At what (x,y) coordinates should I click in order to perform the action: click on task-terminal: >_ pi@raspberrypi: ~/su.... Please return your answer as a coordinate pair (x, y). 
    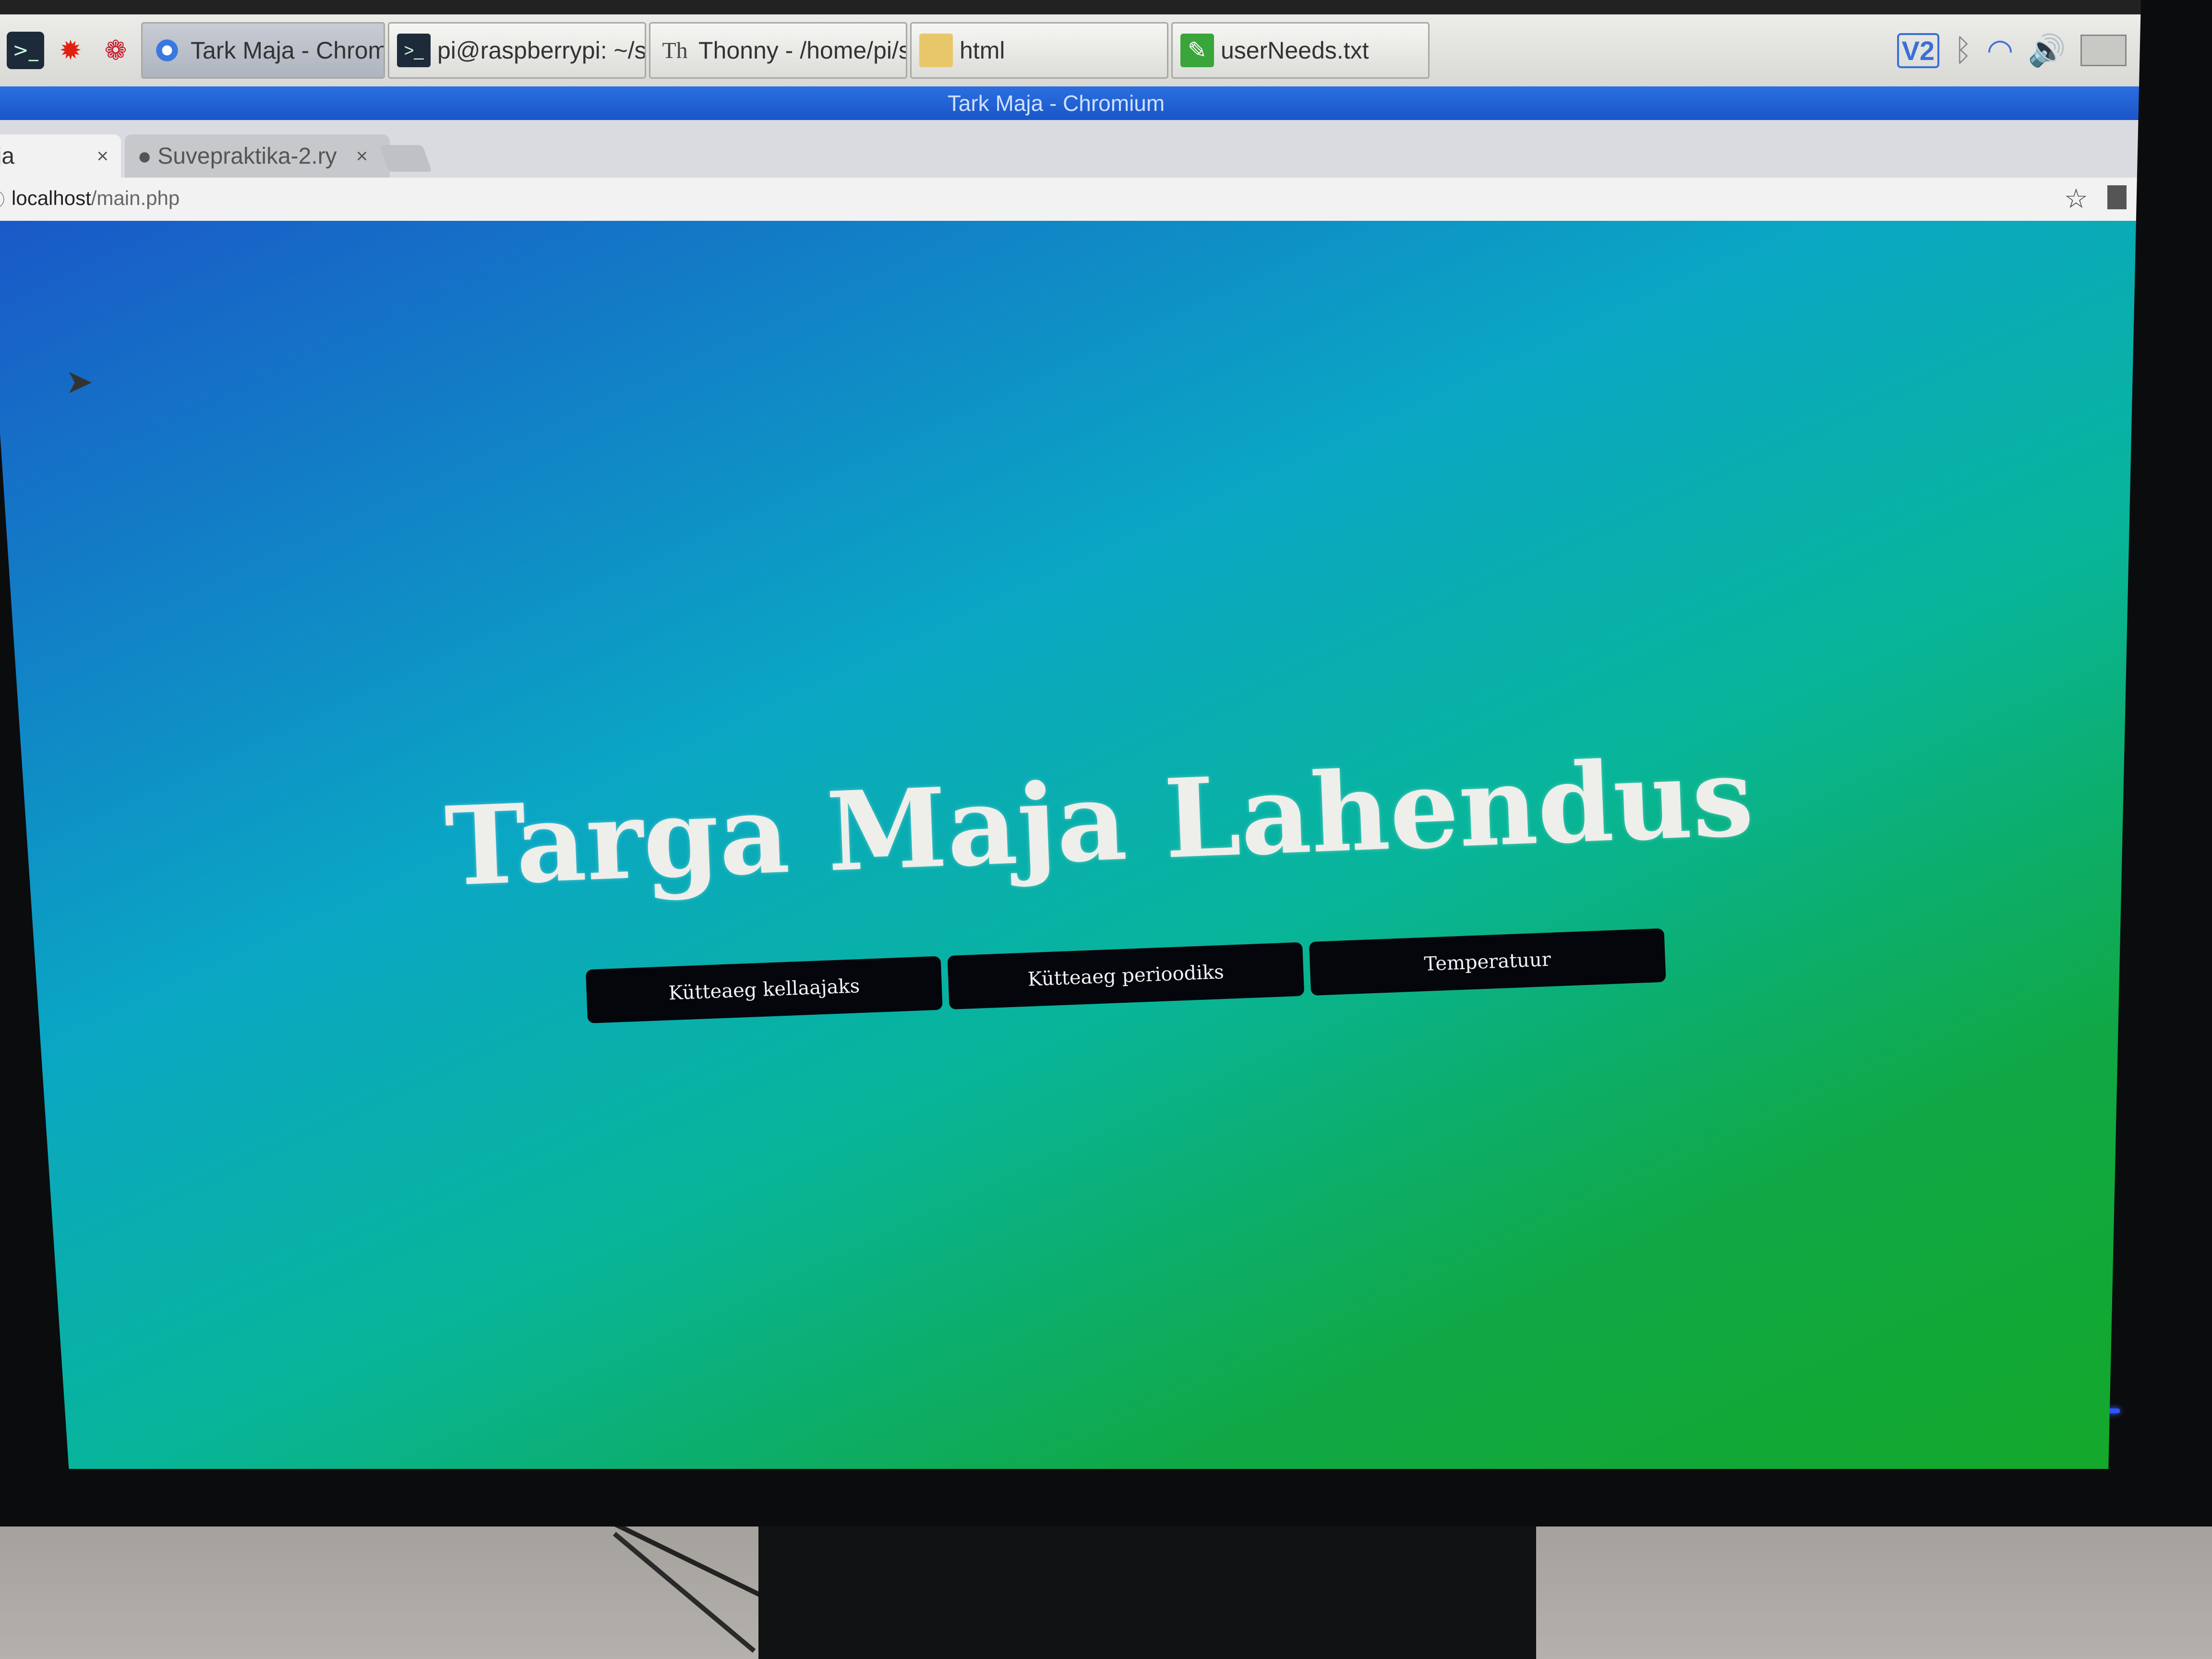
    Looking at the image, I should click on (517, 50).